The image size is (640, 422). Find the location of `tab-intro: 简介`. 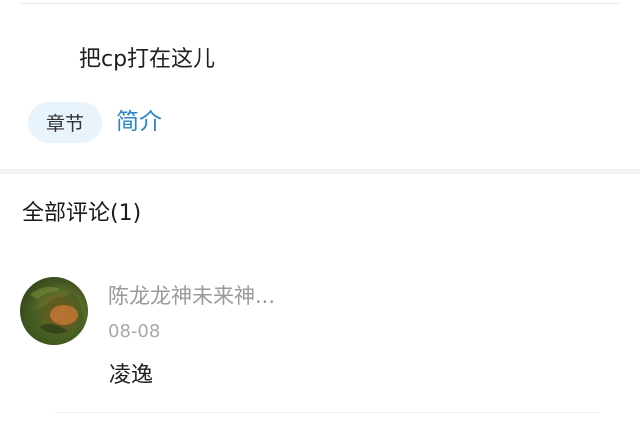

tab-intro: 简介 is located at coordinates (139, 122).